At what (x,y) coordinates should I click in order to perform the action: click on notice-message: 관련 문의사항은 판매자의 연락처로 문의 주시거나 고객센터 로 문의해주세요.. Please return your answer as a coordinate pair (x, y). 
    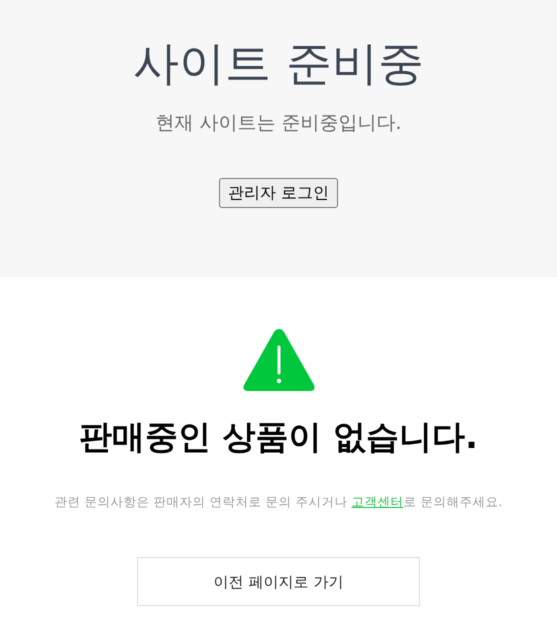
    Looking at the image, I should click on (279, 501).